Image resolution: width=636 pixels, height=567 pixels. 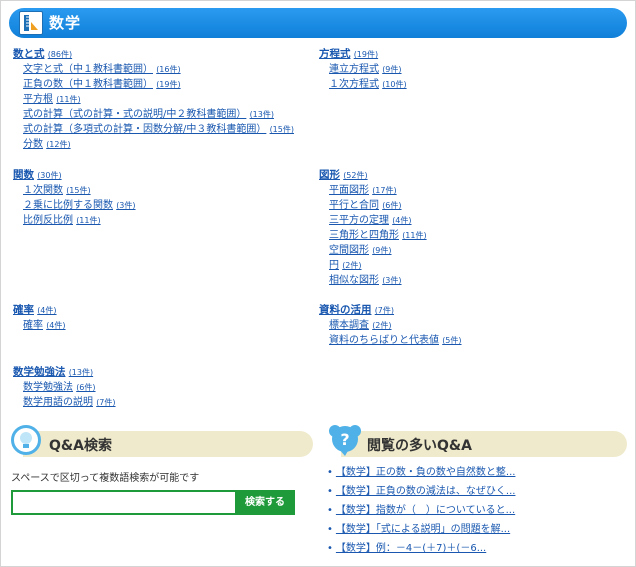 I want to click on subcategory-link: ２乗に比例する関数, so click(x=68, y=205).